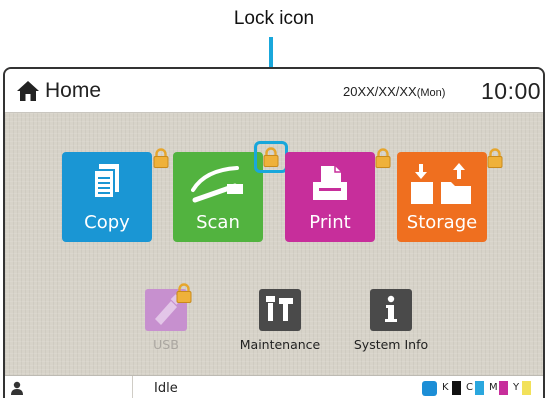  Describe the element at coordinates (511, 91) in the screenshot. I see `clock: 10:00` at that location.